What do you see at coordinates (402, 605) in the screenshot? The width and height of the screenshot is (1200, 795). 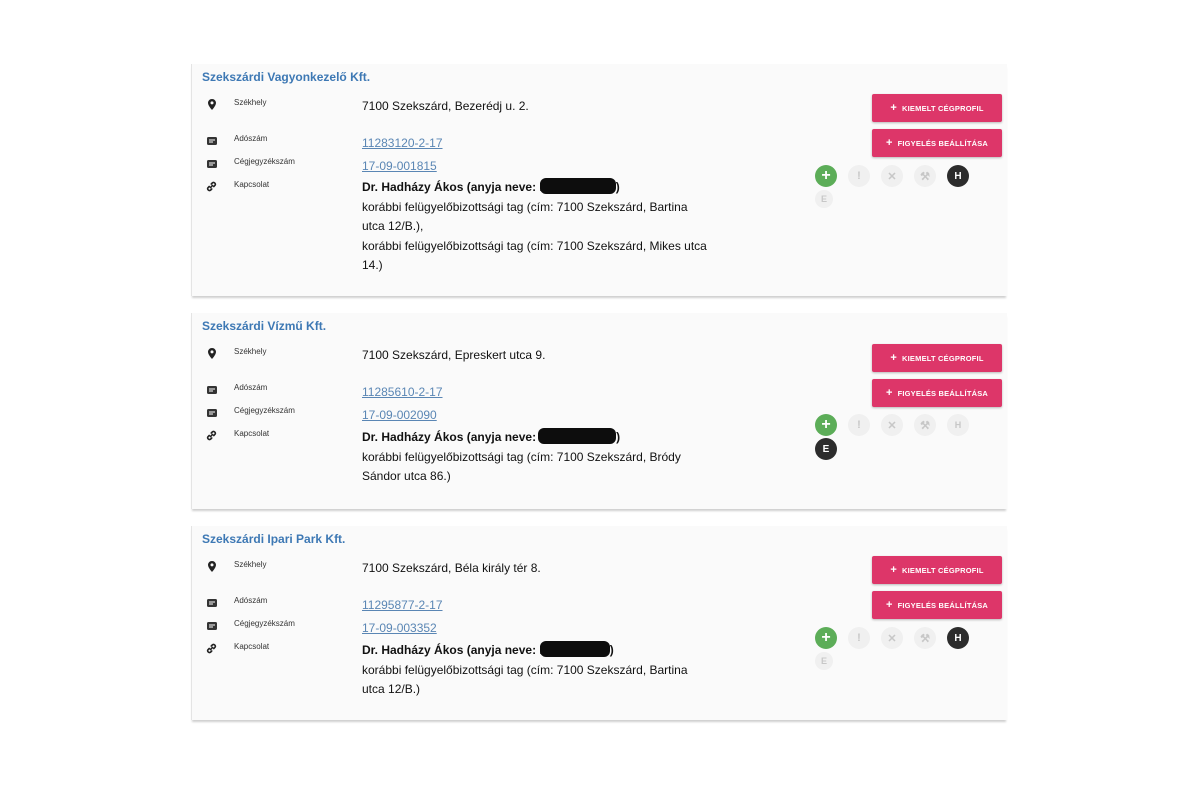 I see `tax-number-link: 11295877-2-17` at bounding box center [402, 605].